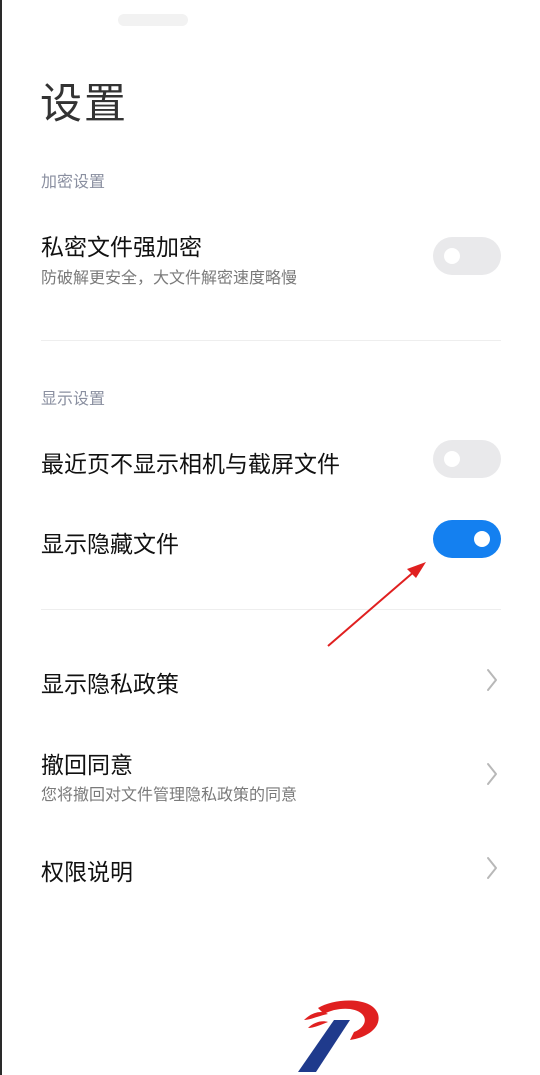 The image size is (540, 1075). What do you see at coordinates (376, 604) in the screenshot?
I see `annotation-arrow` at bounding box center [376, 604].